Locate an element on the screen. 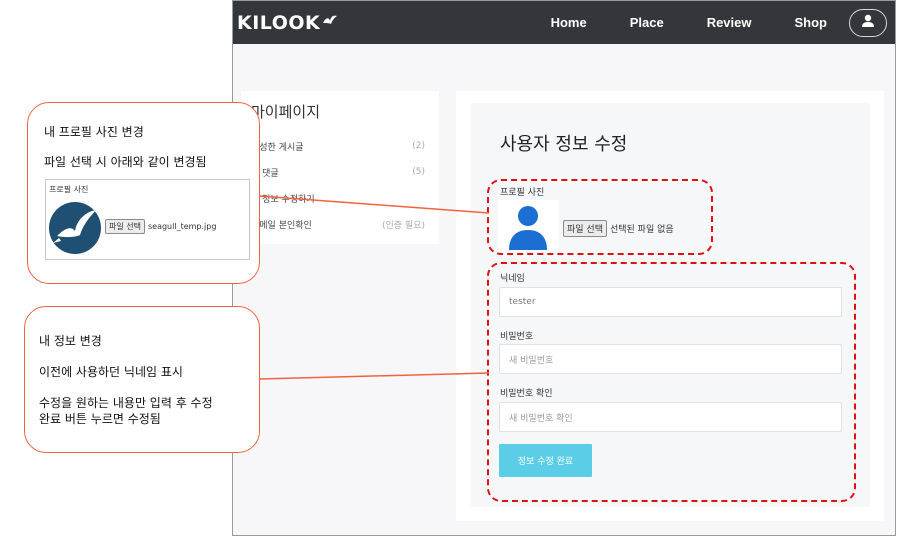 The height and width of the screenshot is (538, 898). example-choose-file-button: 파일 선택 is located at coordinates (125, 226).